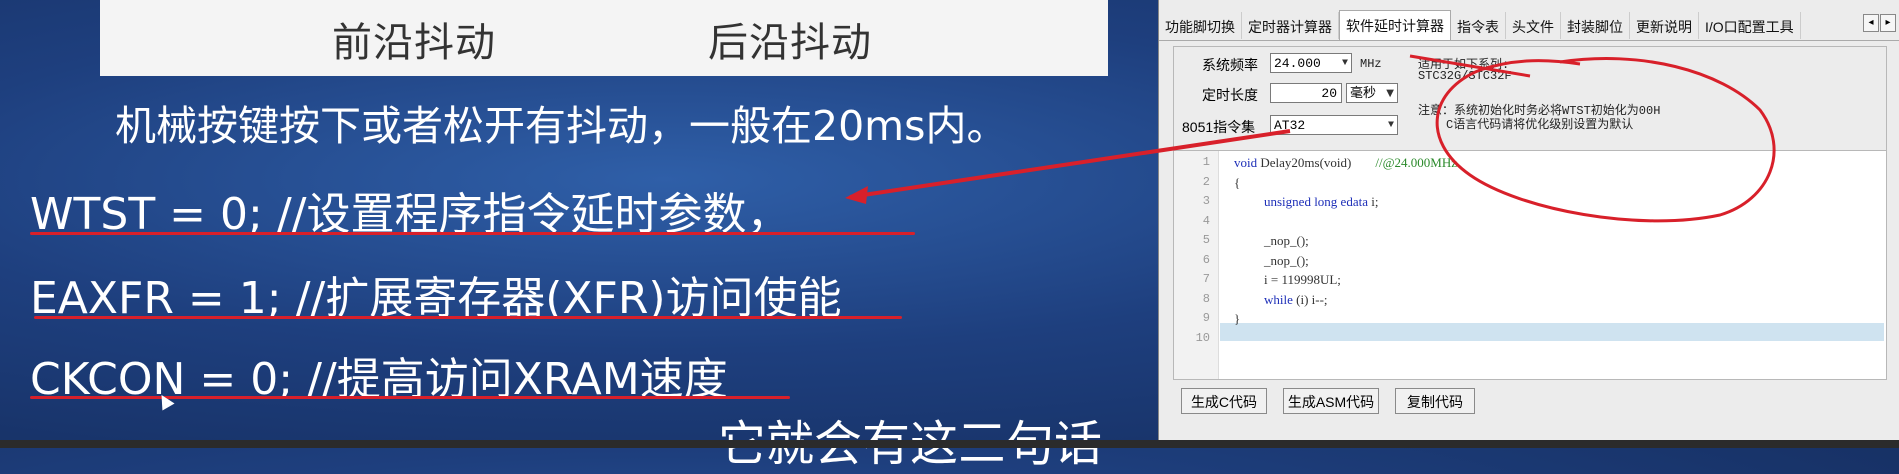 This screenshot has width=1899, height=474. I want to click on arrow-head-icon, so click(856, 195).